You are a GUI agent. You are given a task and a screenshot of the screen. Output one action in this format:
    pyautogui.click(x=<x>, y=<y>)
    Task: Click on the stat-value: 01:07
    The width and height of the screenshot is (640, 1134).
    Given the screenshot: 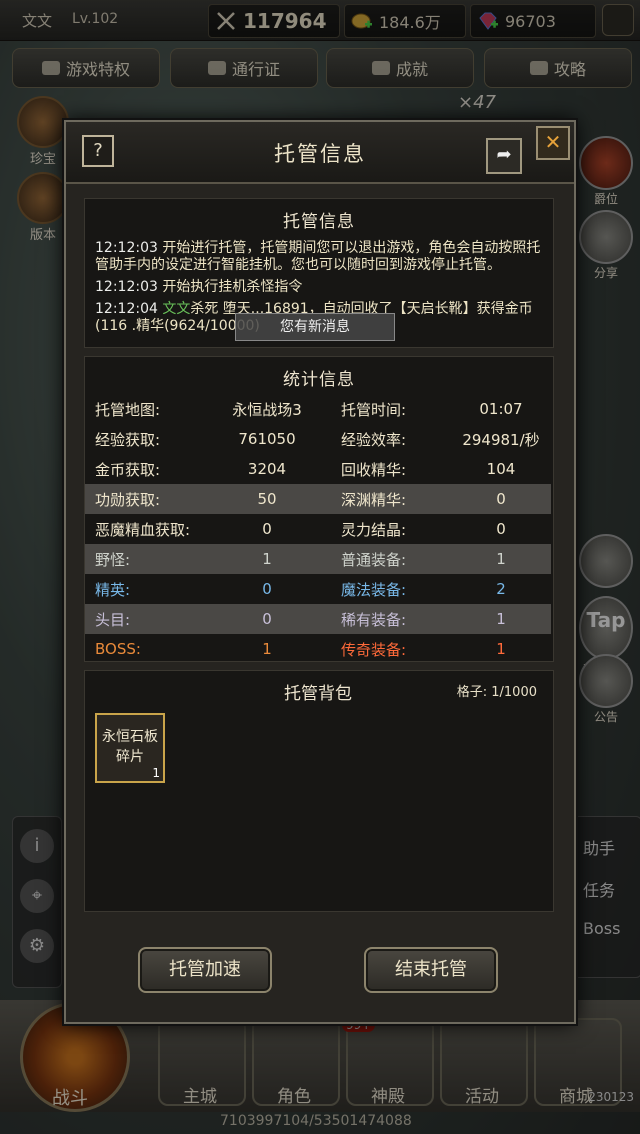 What is the action you would take?
    pyautogui.click(x=501, y=409)
    